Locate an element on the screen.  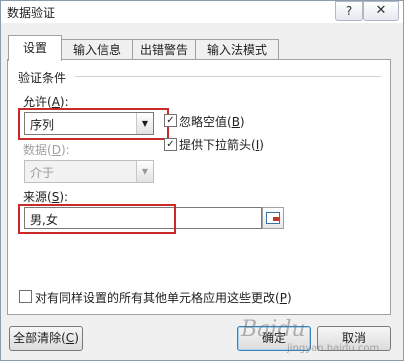
ignore-blank-label: 忽略空值(B) is located at coordinates (212, 122).